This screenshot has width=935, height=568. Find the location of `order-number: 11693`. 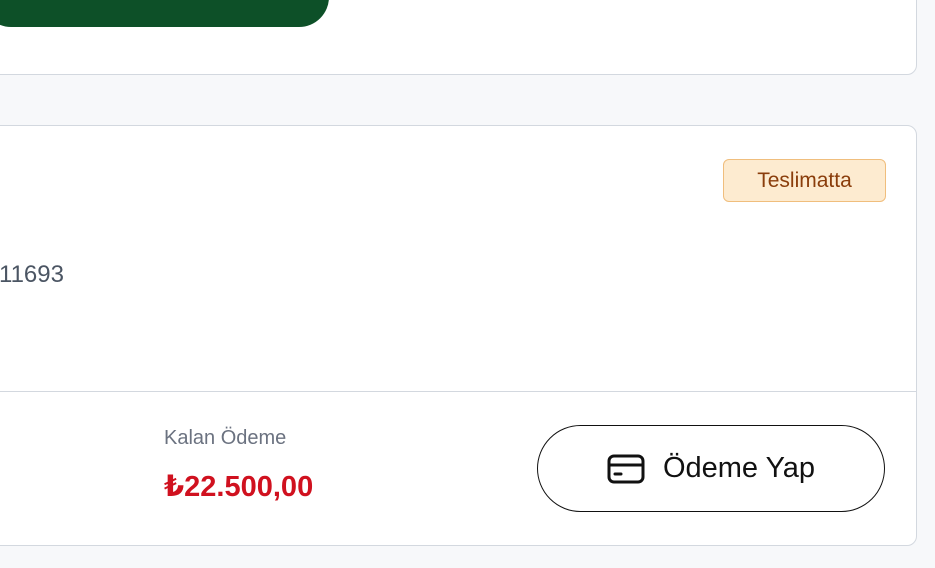

order-number: 11693 is located at coordinates (32, 274).